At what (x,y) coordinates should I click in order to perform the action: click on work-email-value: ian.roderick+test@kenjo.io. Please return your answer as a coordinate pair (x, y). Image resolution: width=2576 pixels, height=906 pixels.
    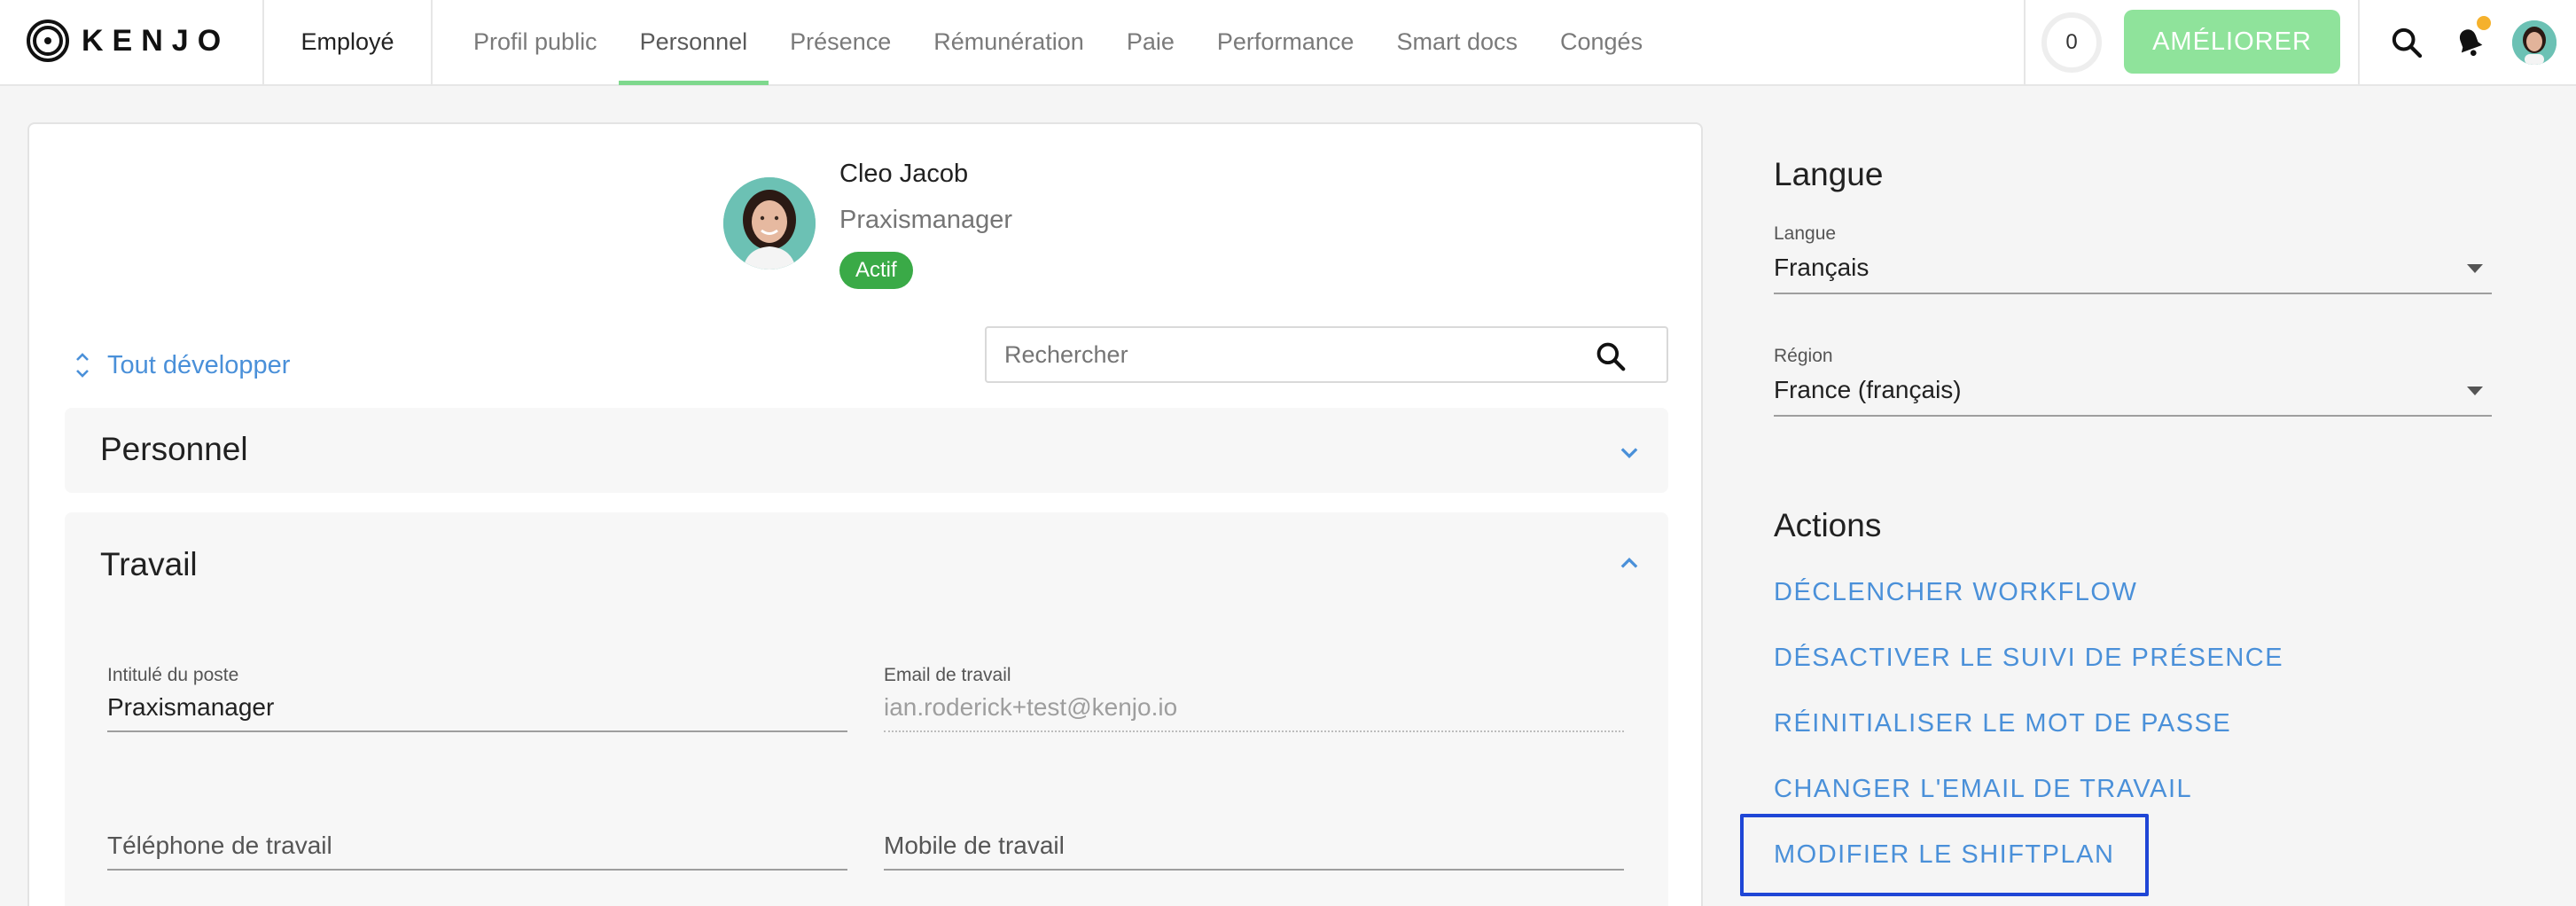
    Looking at the image, I should click on (1254, 712).